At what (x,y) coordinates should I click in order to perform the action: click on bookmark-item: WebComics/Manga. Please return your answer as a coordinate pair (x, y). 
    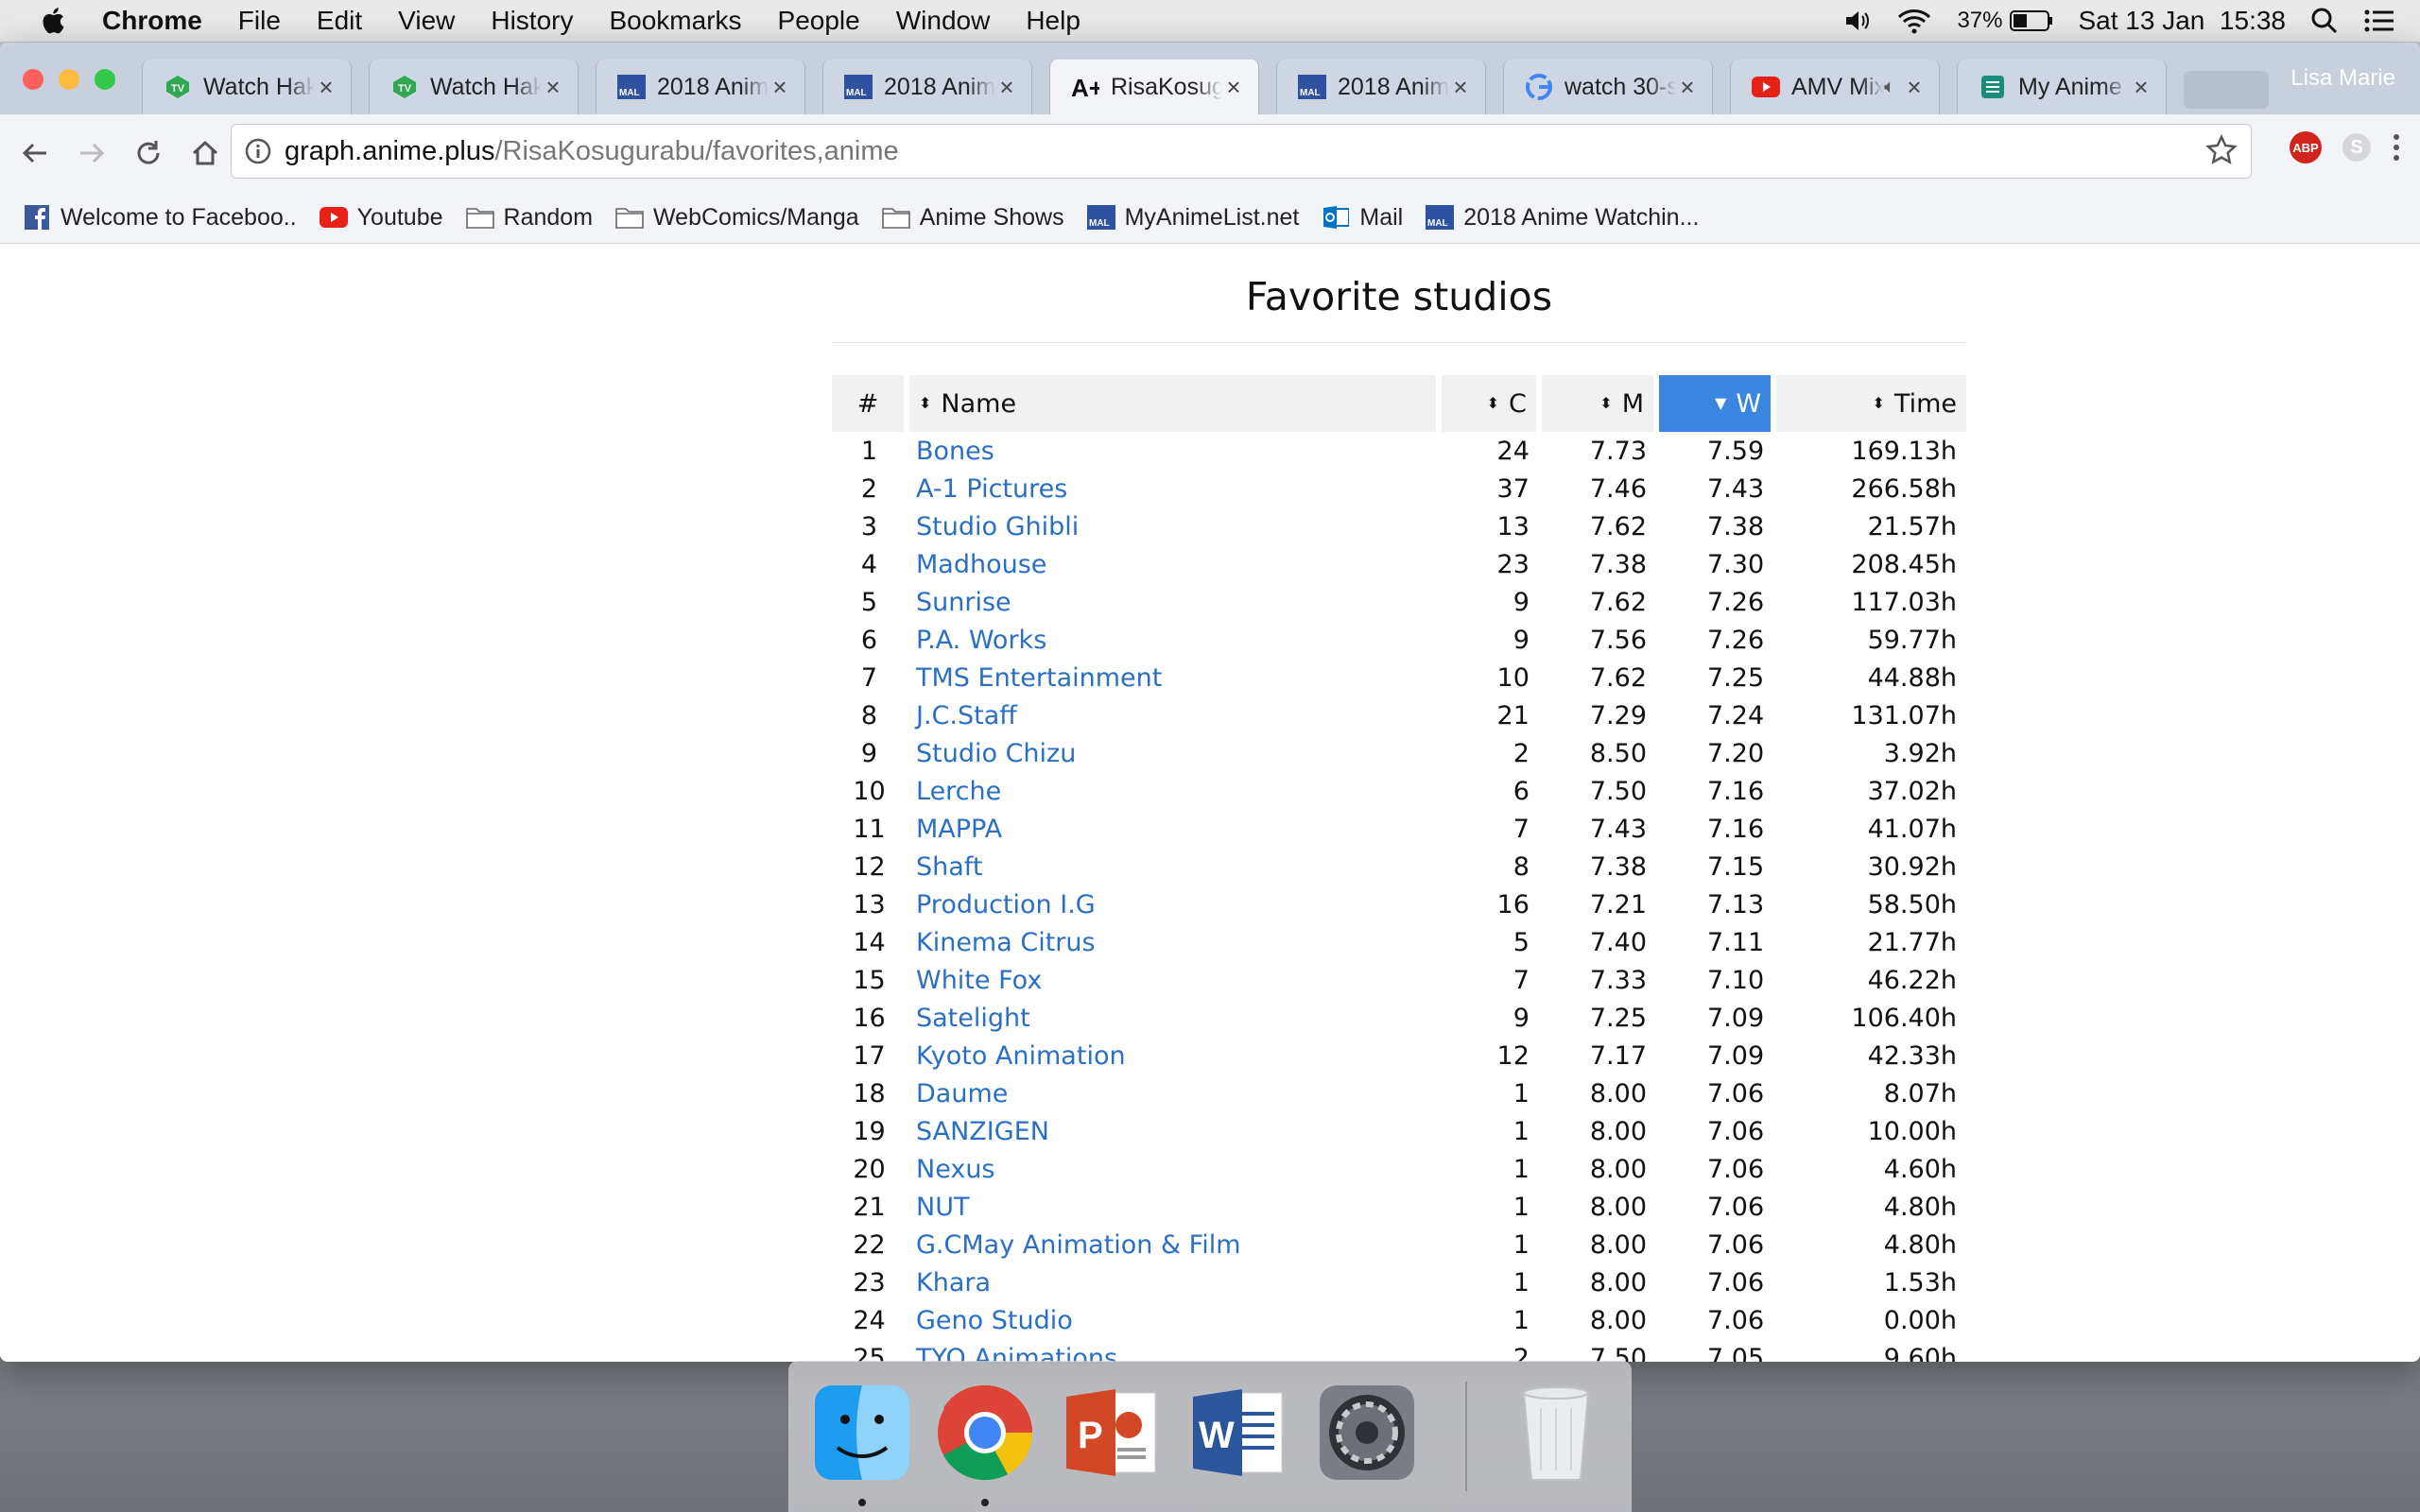
    Looking at the image, I should click on (737, 218).